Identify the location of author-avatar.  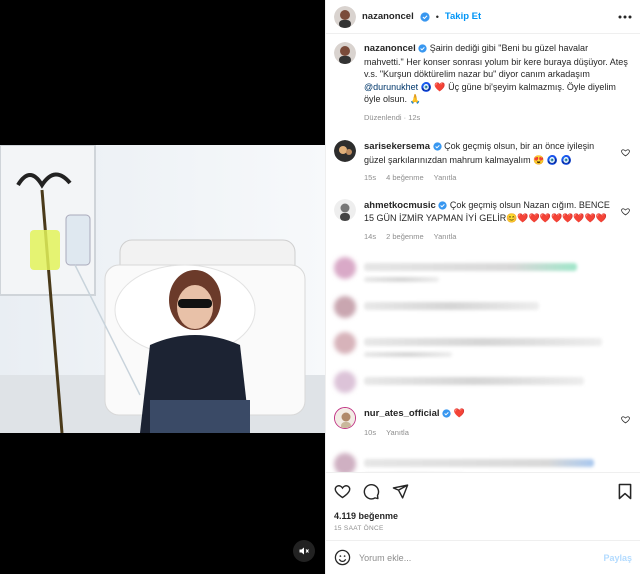
(345, 16).